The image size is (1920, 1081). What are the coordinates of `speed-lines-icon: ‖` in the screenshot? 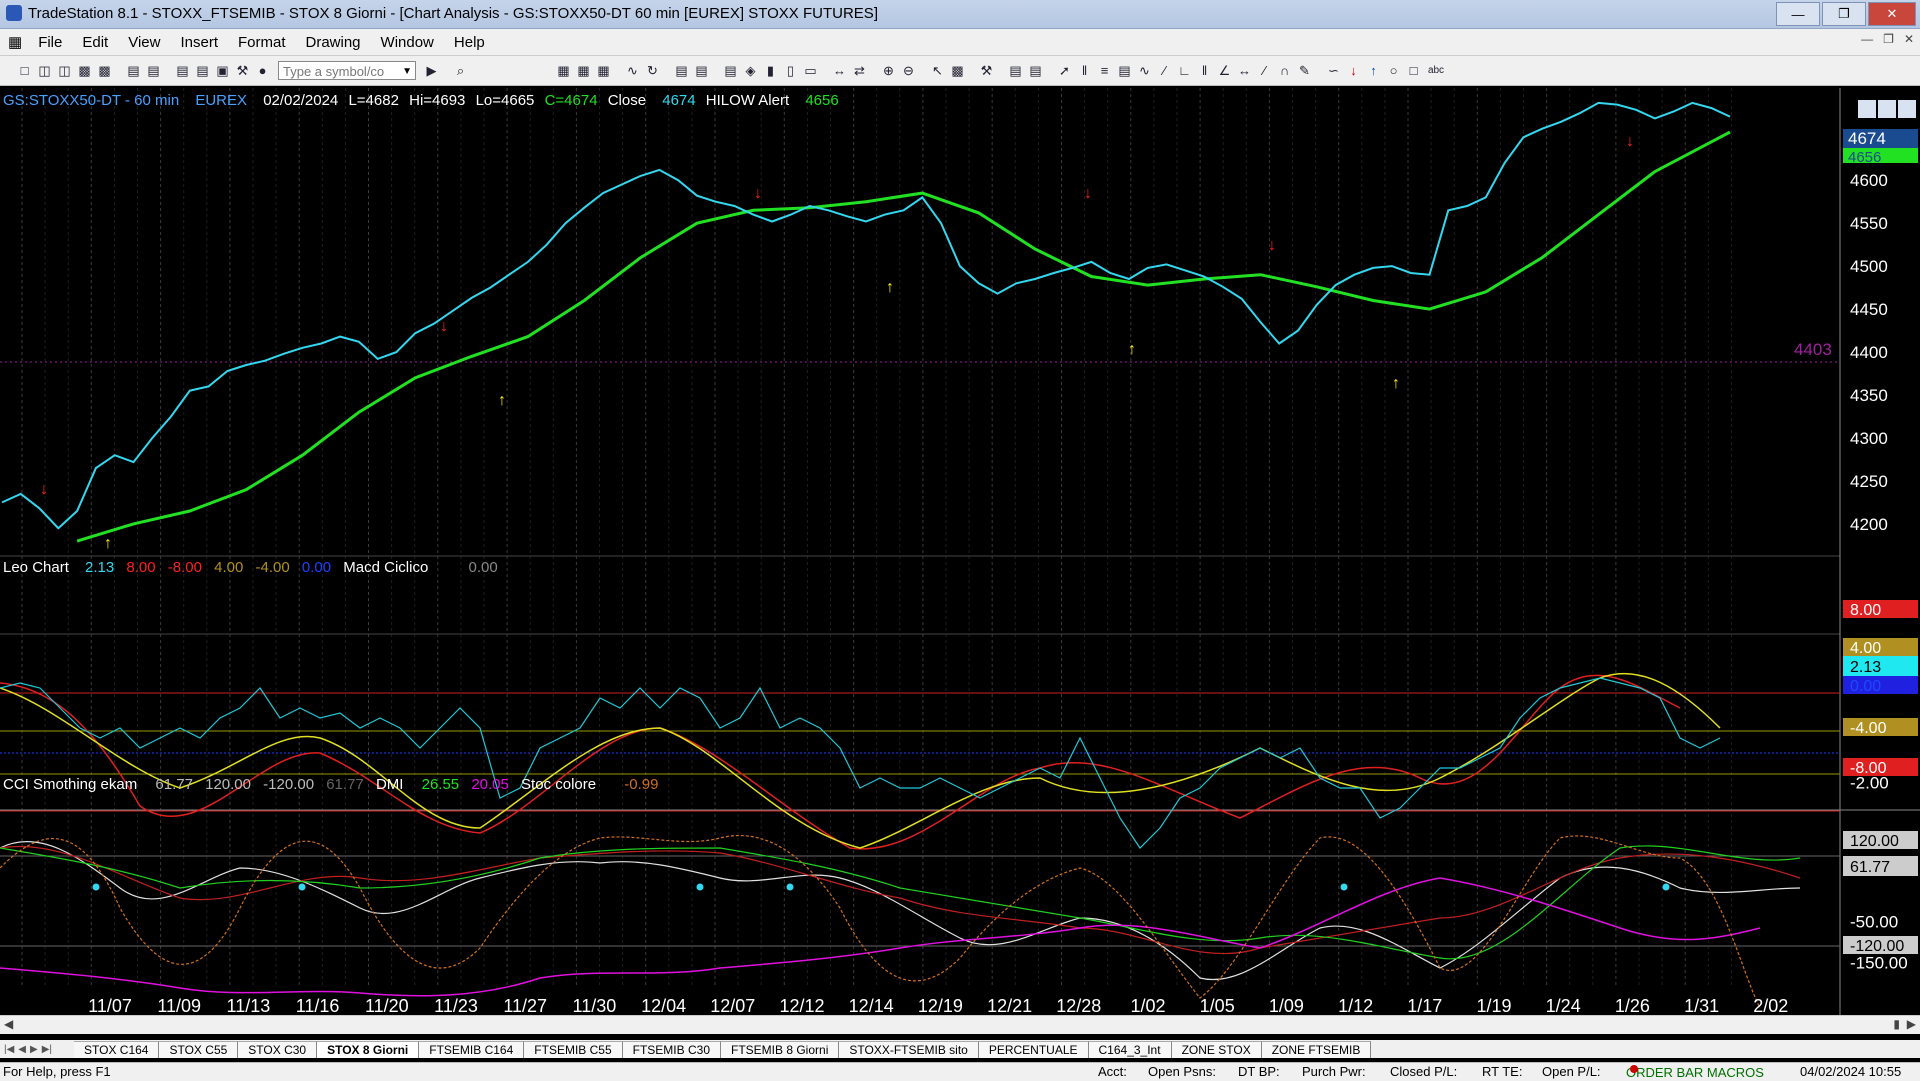 It's located at (1204, 70).